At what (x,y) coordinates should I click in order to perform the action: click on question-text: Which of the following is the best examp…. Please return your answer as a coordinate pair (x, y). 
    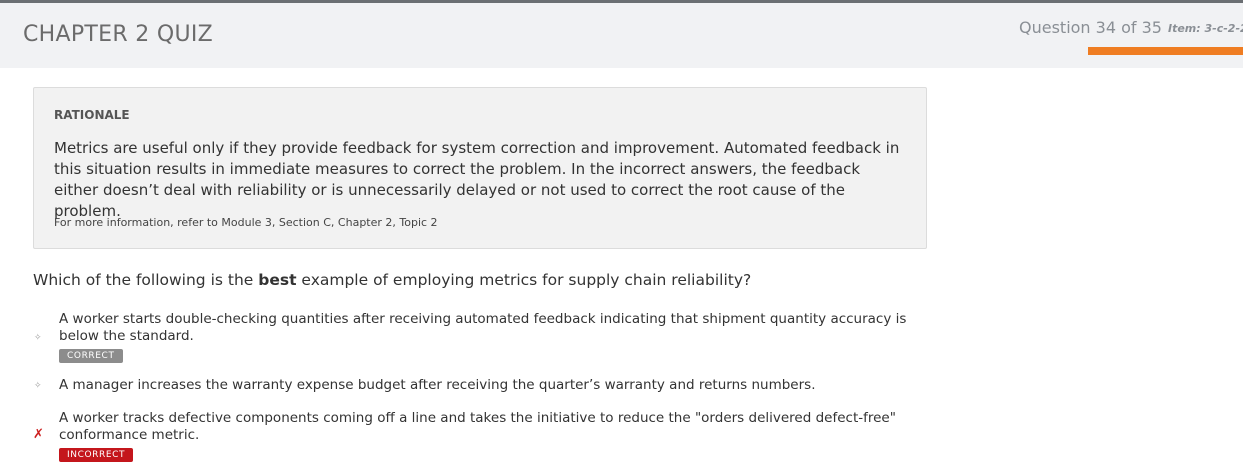
    Looking at the image, I should click on (392, 280).